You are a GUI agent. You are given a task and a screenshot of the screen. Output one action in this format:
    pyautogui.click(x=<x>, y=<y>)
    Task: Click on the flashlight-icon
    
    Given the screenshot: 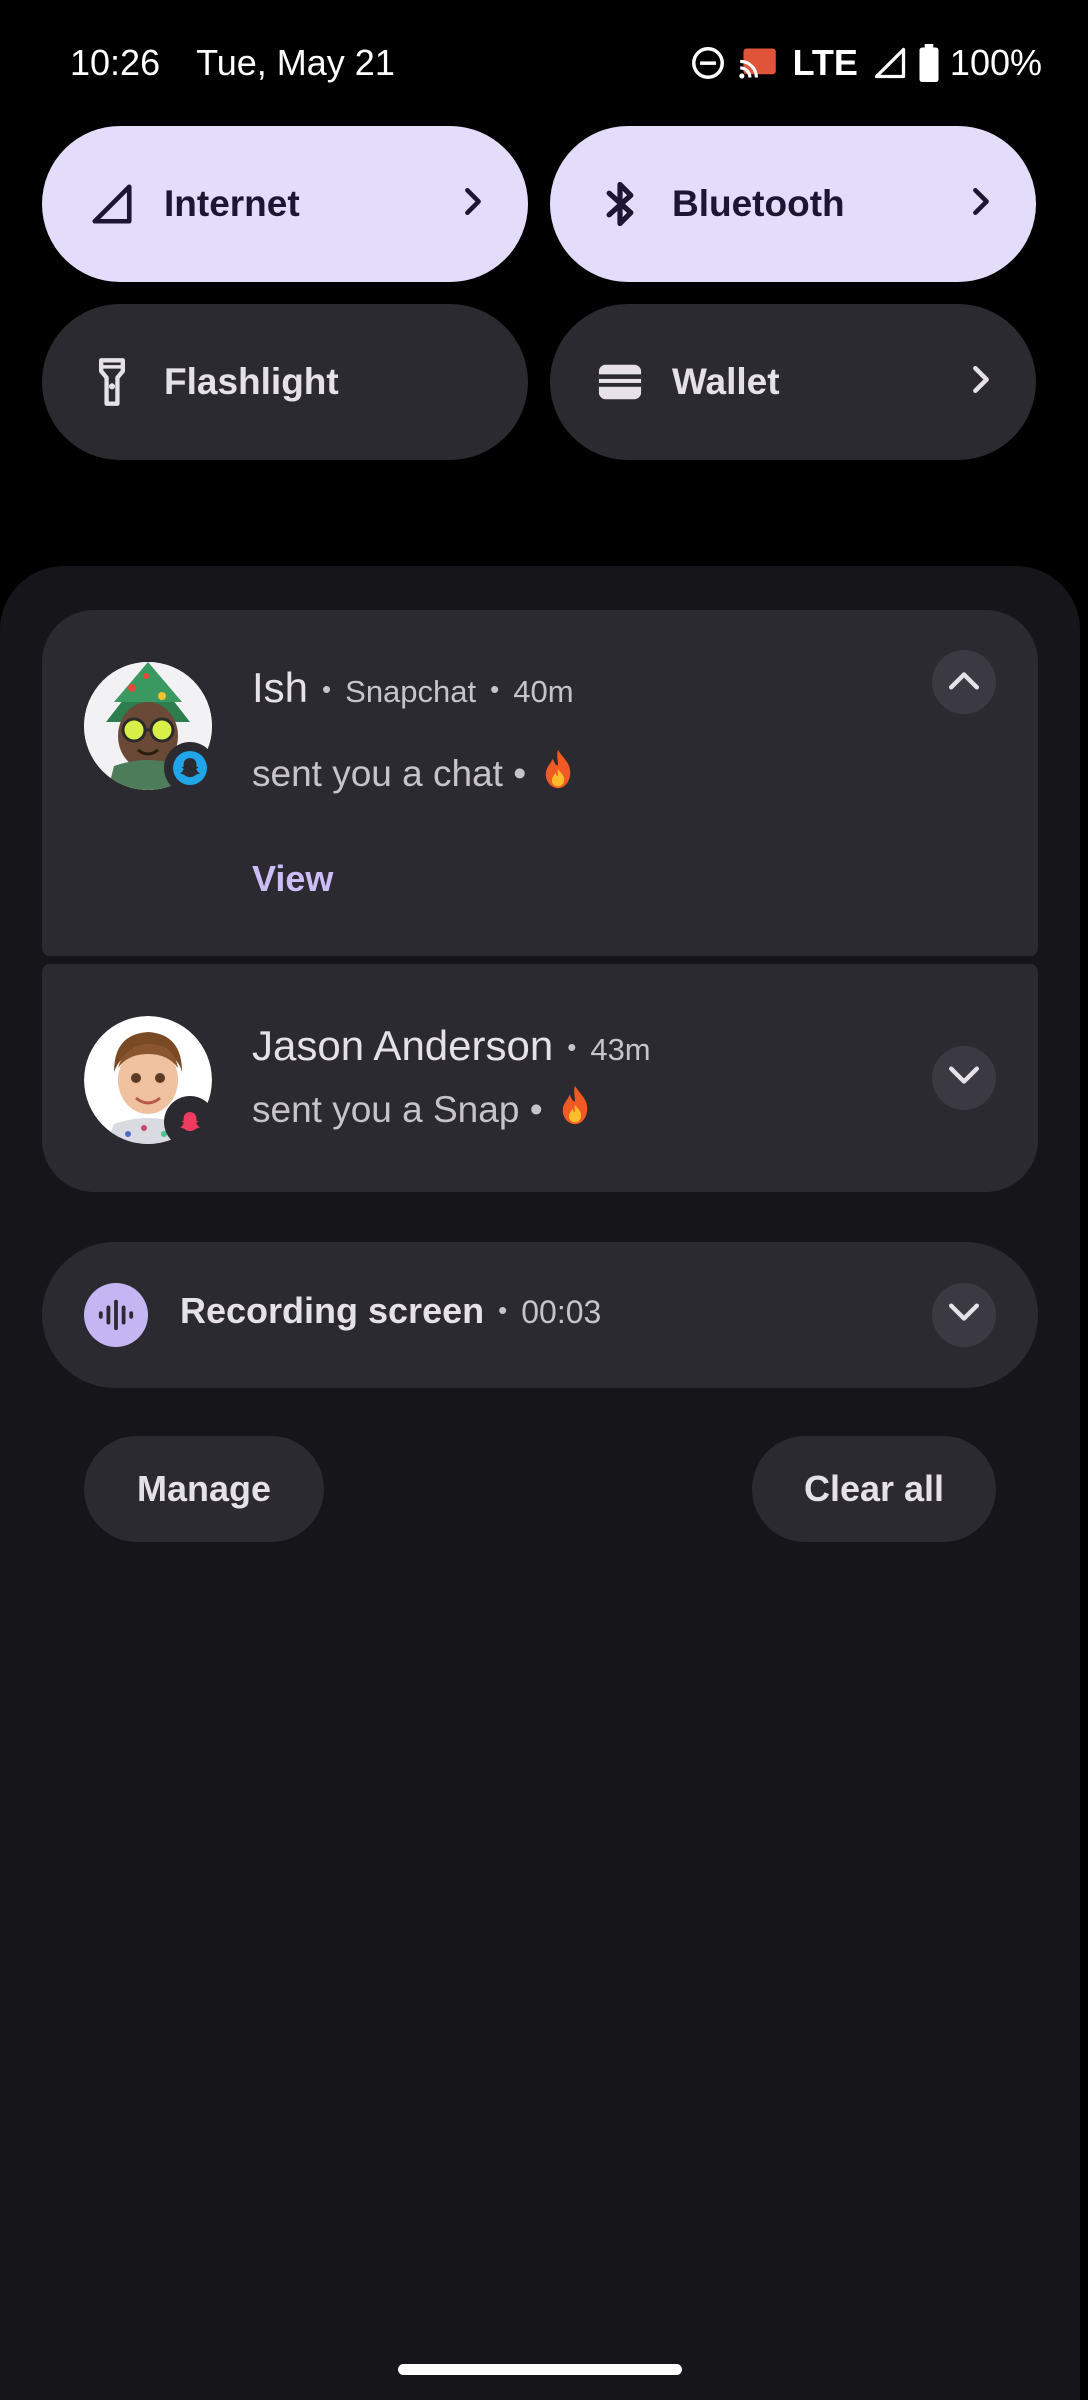 What is the action you would take?
    pyautogui.click(x=112, y=382)
    